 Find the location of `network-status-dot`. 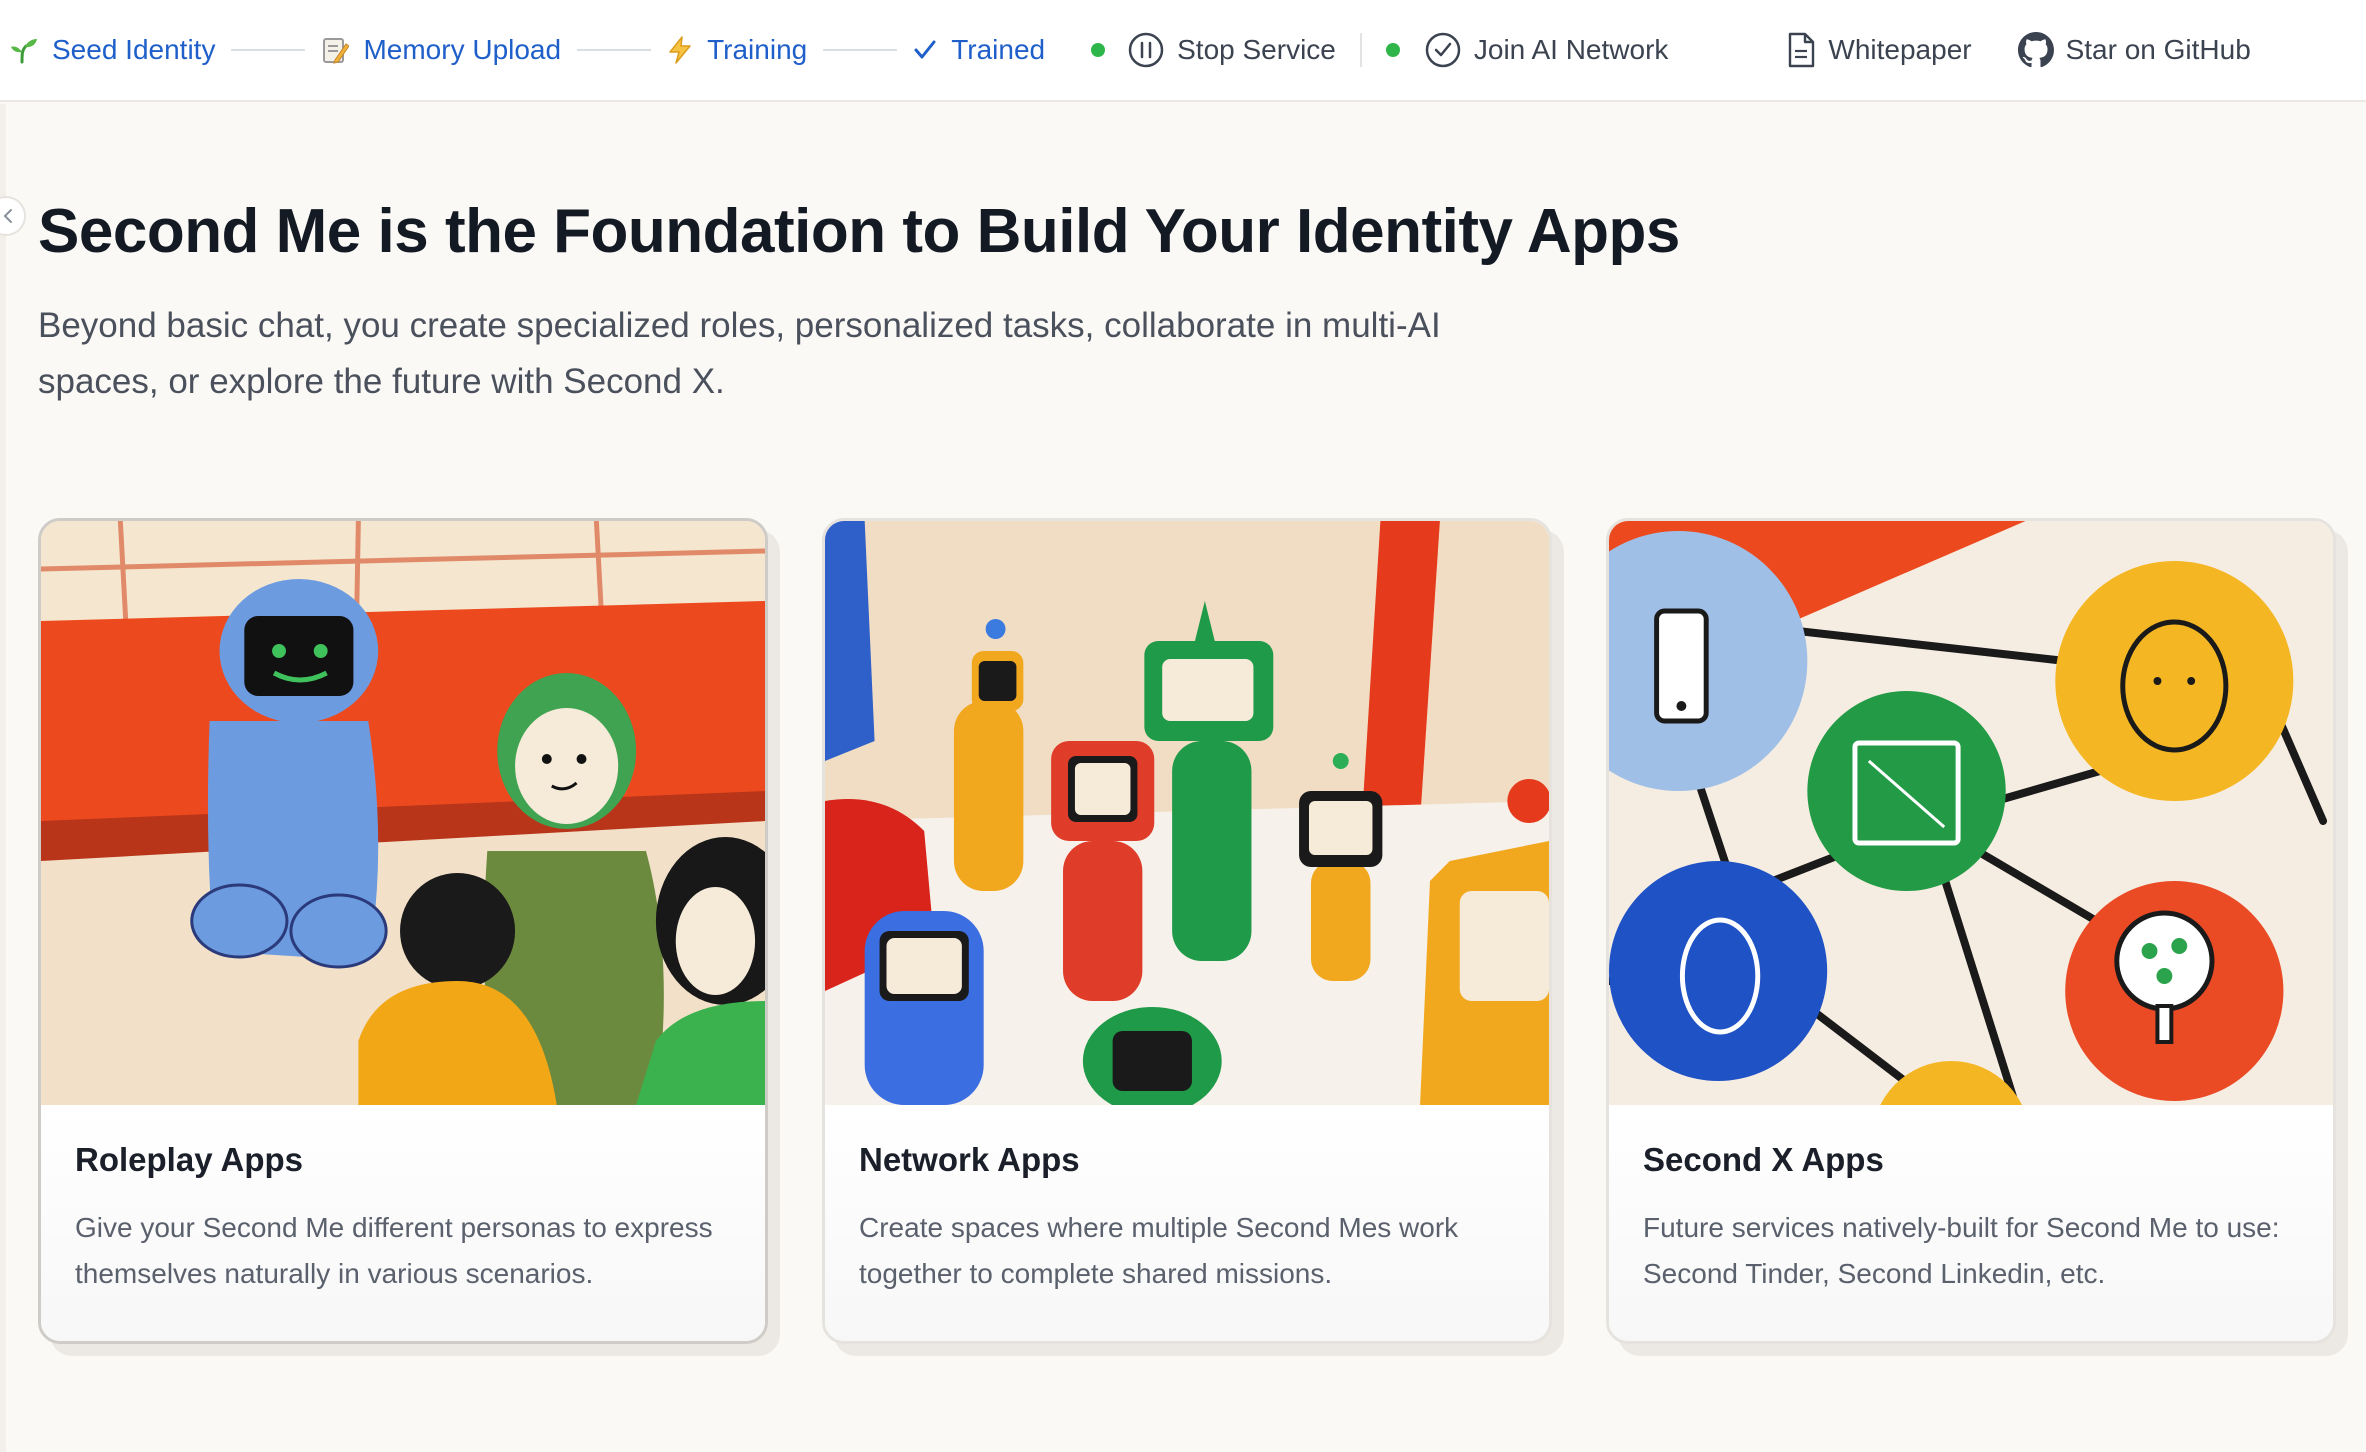

network-status-dot is located at coordinates (1392, 50).